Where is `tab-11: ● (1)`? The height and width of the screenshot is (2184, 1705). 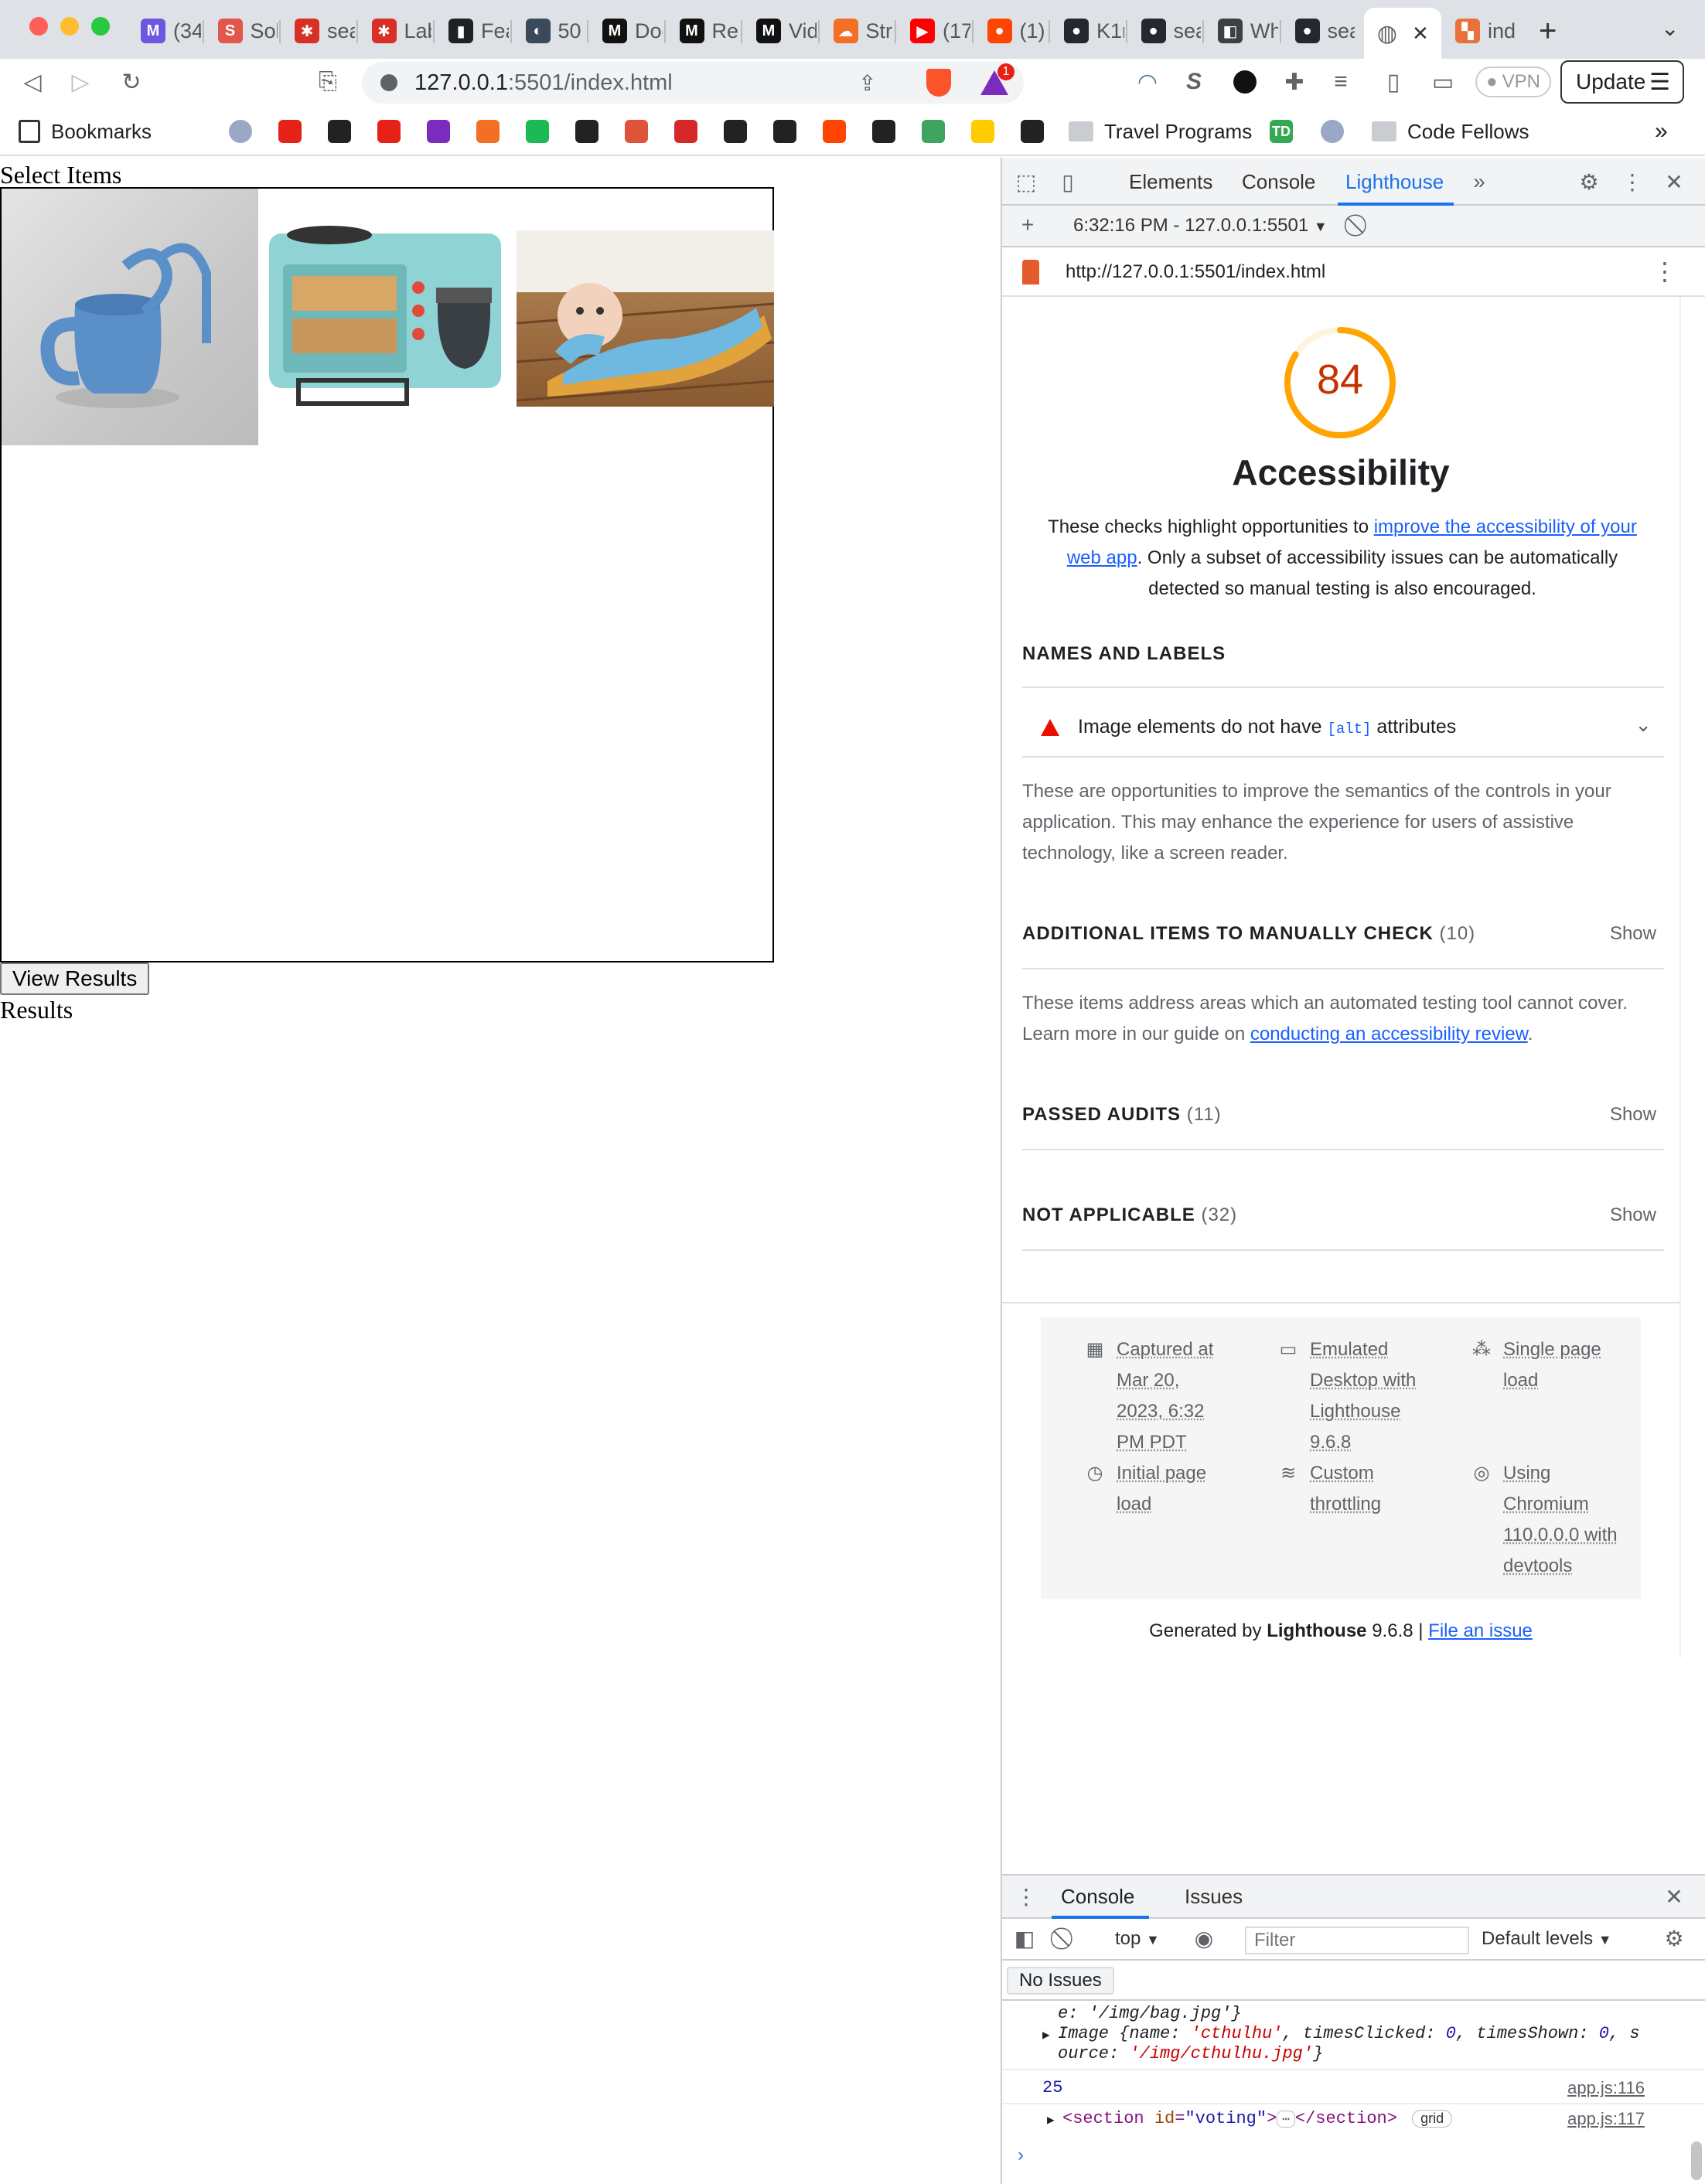
tab-11: ● (1) is located at coordinates (1013, 31).